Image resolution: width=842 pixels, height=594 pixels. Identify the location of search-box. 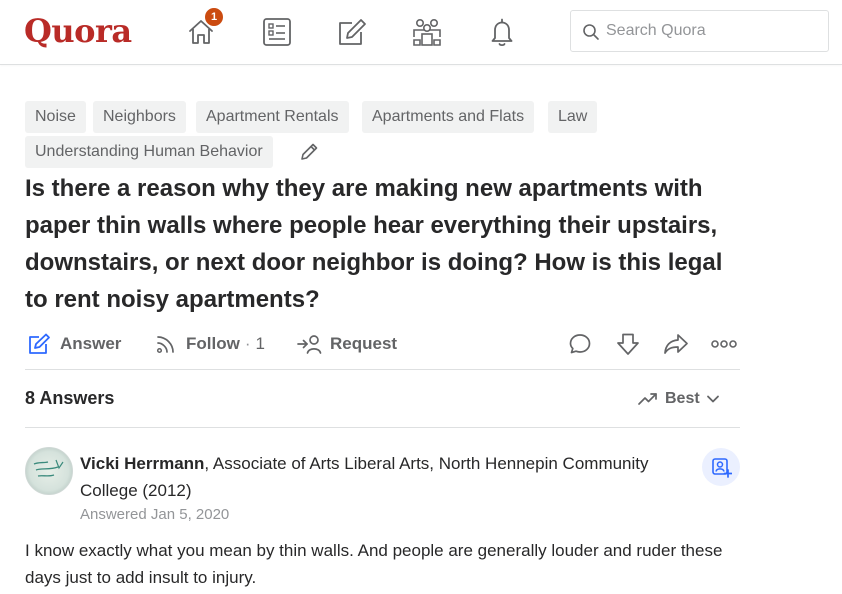
(699, 31).